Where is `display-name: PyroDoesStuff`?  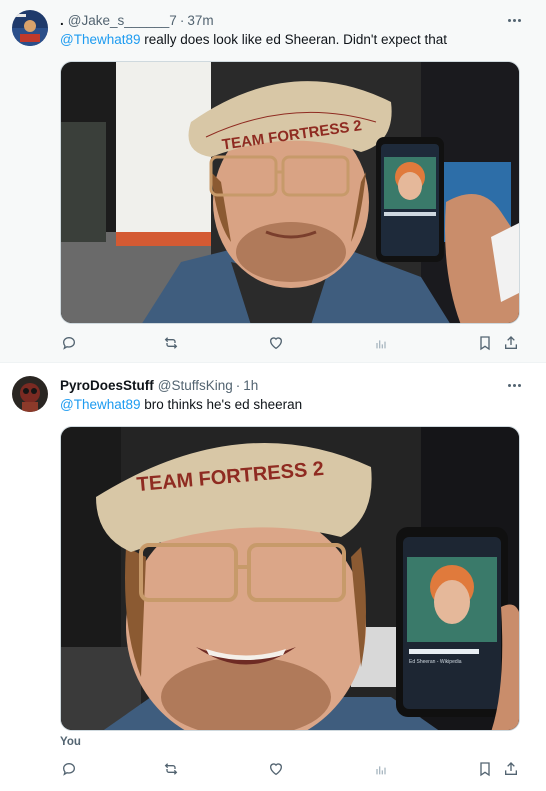
display-name: PyroDoesStuff is located at coordinates (107, 385).